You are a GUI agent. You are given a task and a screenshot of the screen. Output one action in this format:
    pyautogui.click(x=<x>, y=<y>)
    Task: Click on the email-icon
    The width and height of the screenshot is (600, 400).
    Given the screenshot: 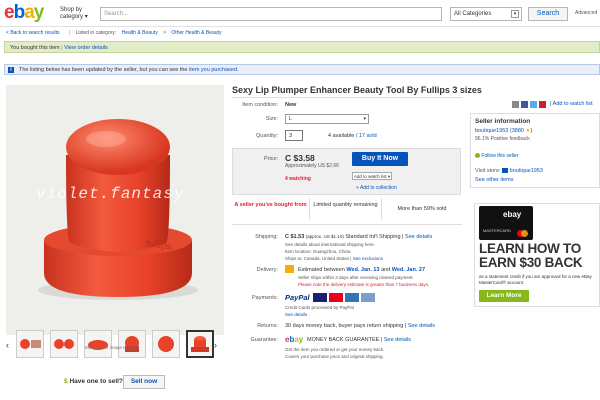 What is the action you would take?
    pyautogui.click(x=515, y=104)
    